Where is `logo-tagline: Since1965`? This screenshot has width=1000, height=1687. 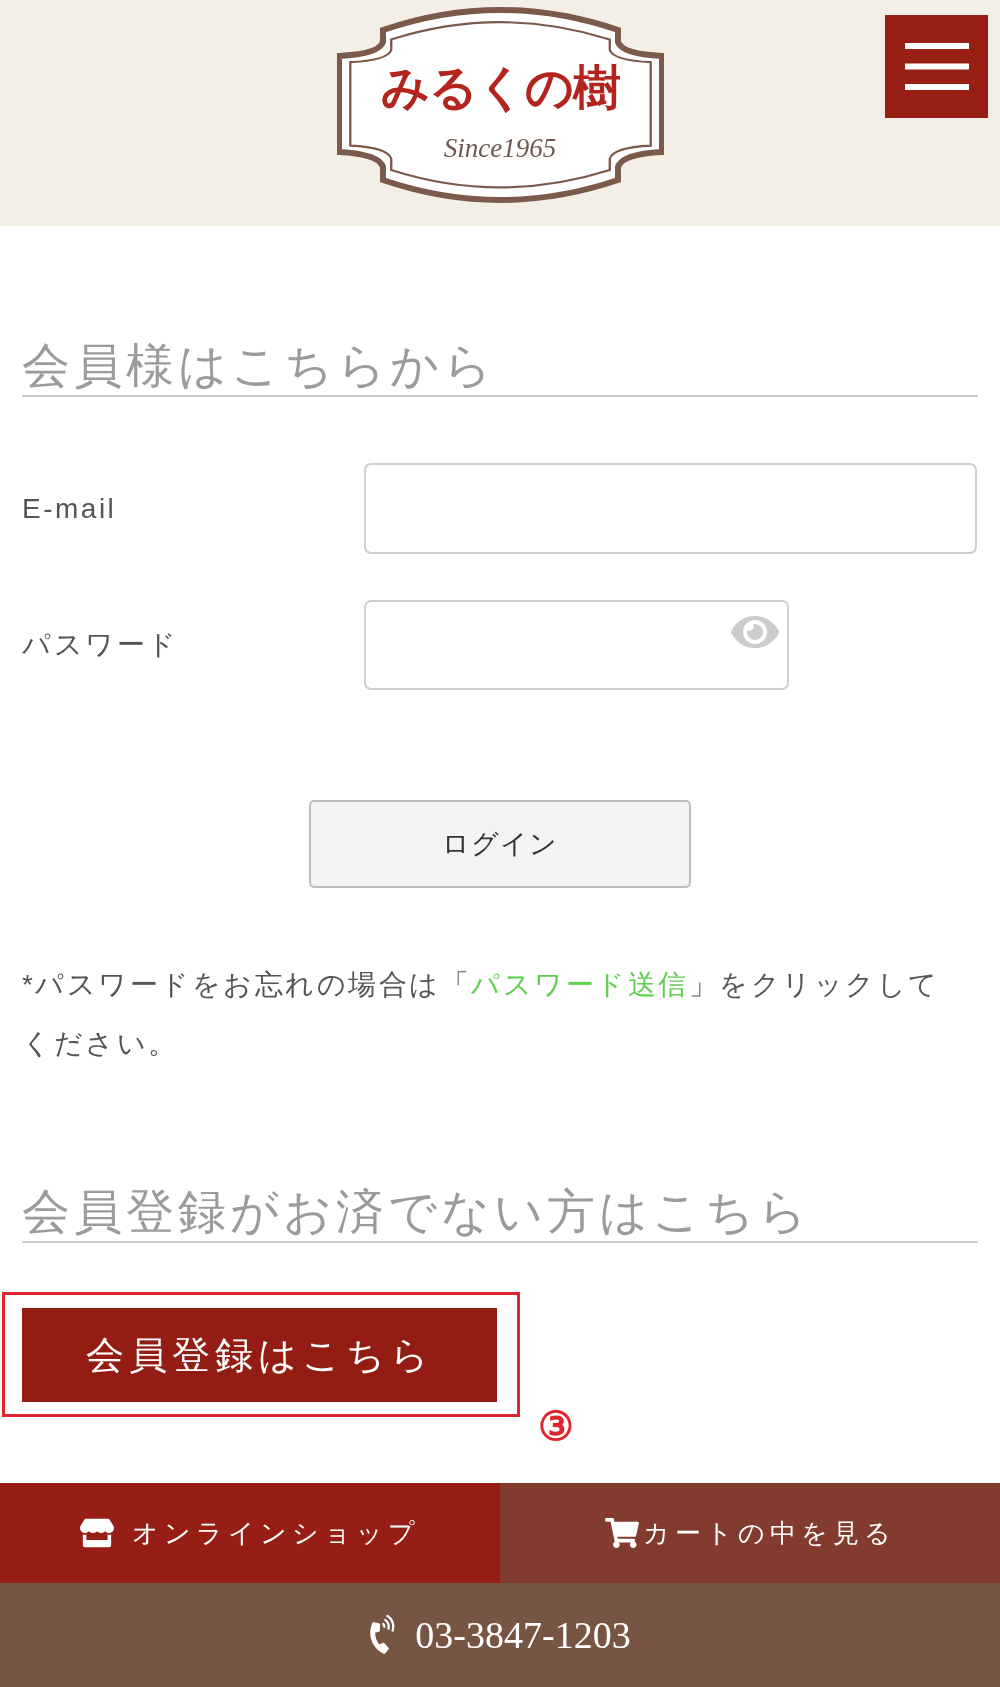
logo-tagline: Since1965 is located at coordinates (500, 148).